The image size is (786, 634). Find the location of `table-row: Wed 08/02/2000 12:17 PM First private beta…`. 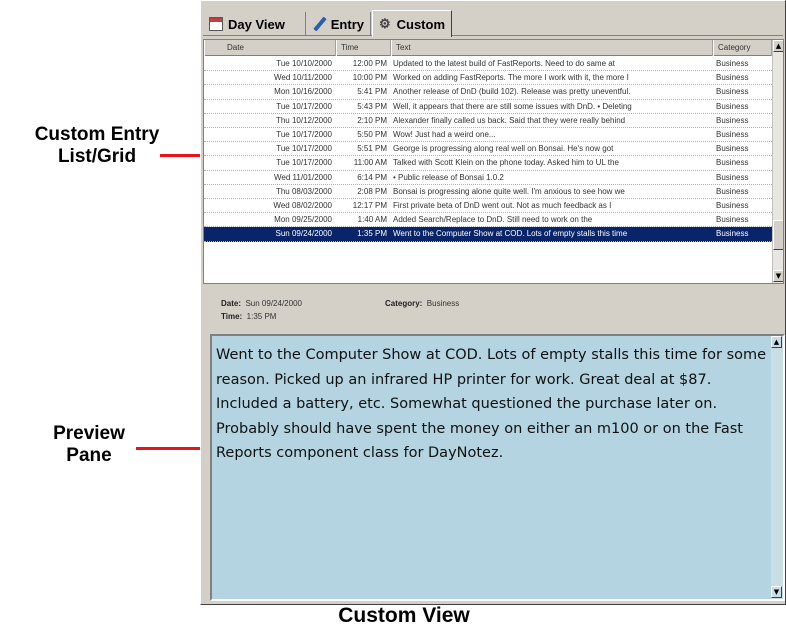

table-row: Wed 08/02/2000 12:17 PM First private beta… is located at coordinates (488, 206).